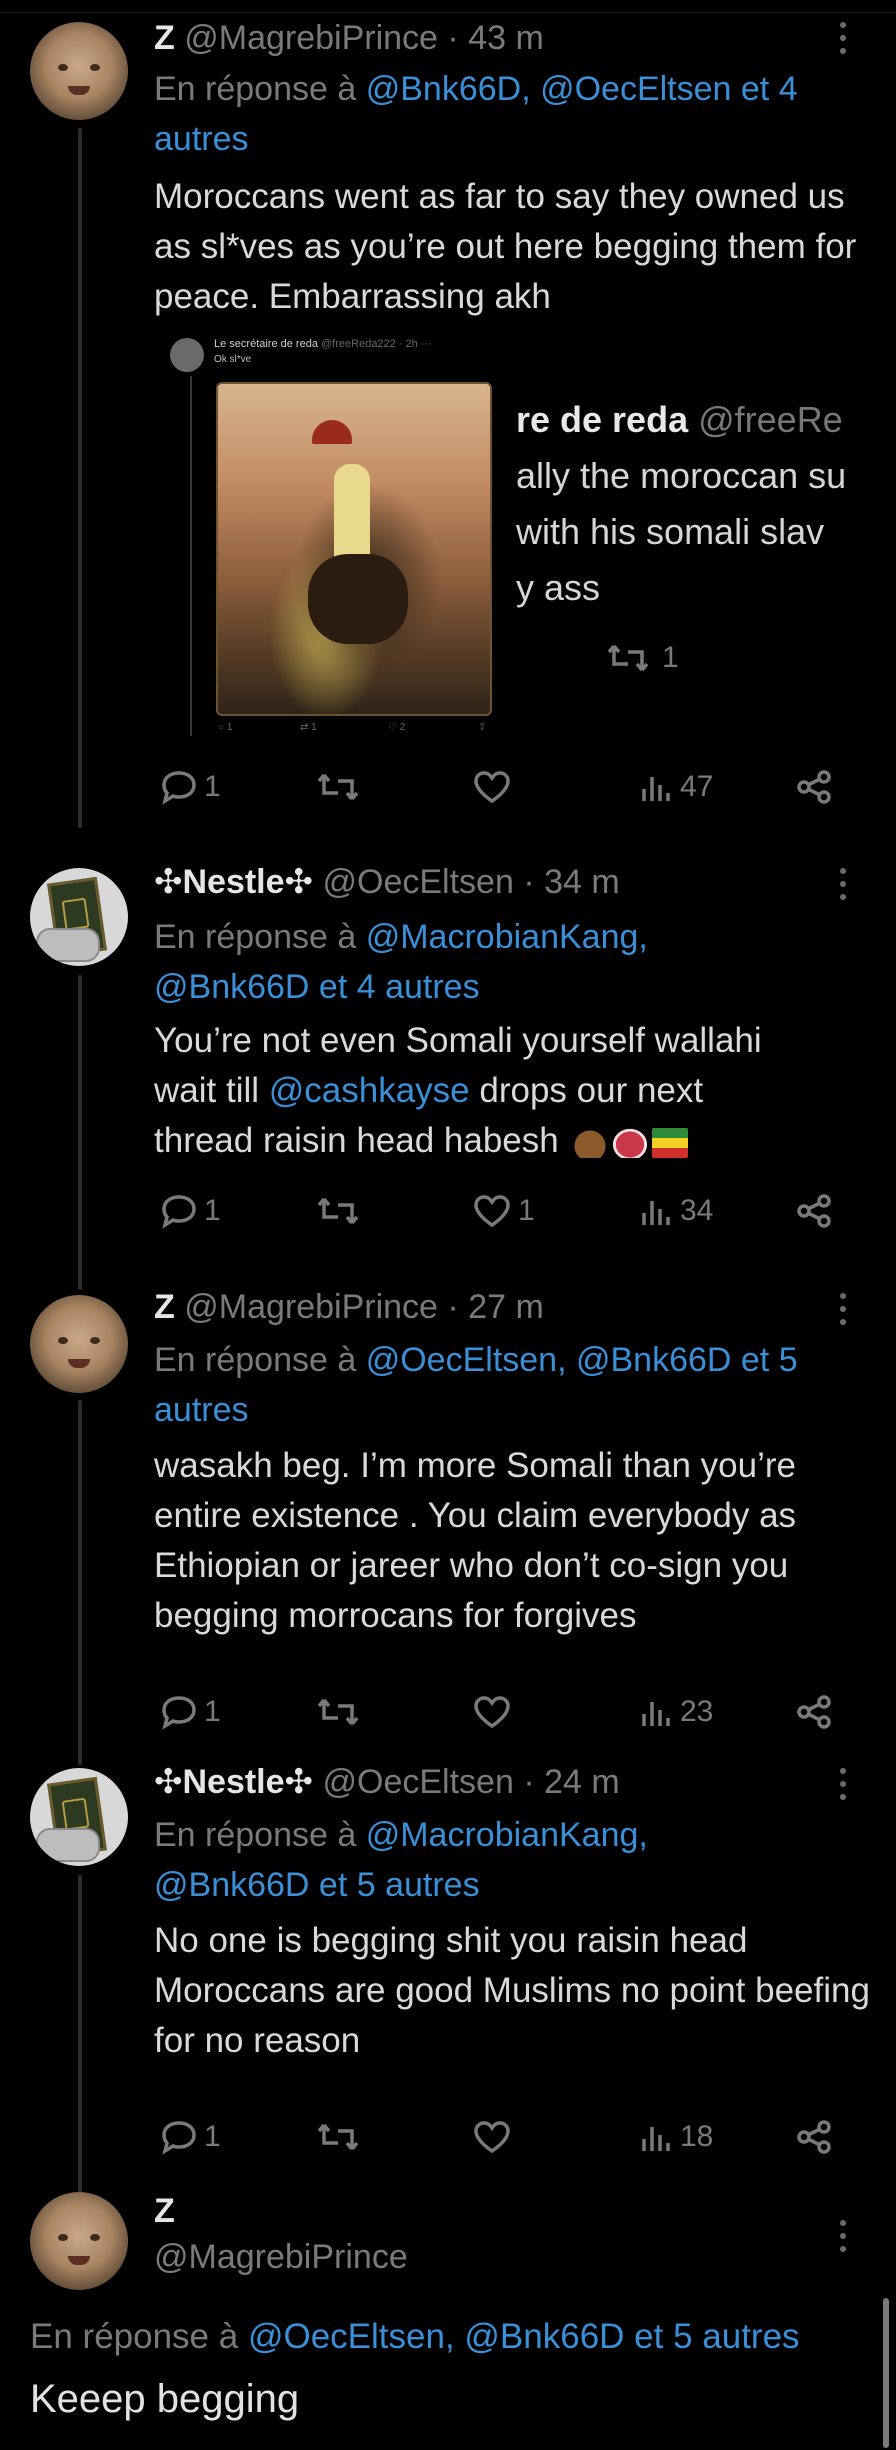 This screenshot has width=896, height=2450. What do you see at coordinates (482, 727) in the screenshot?
I see `quoted-share-icon: ⇪` at bounding box center [482, 727].